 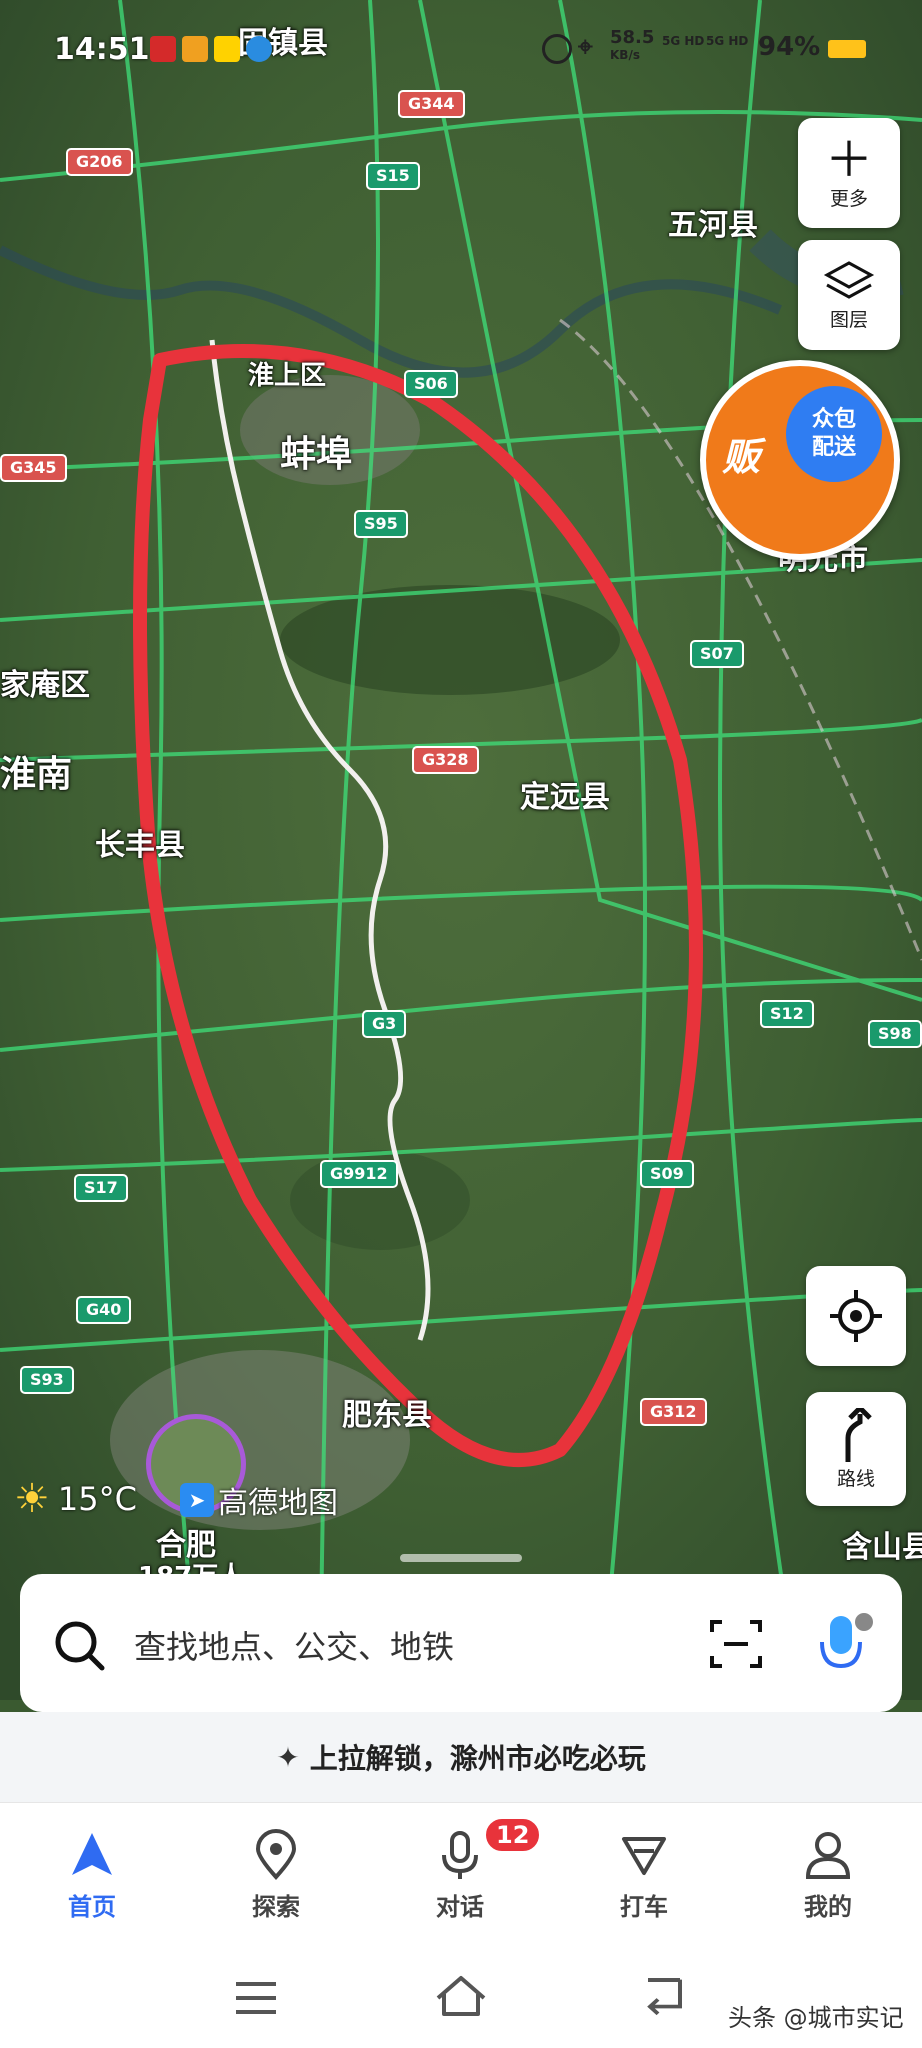 What do you see at coordinates (667, 1174) in the screenshot?
I see `road-shield: S09` at bounding box center [667, 1174].